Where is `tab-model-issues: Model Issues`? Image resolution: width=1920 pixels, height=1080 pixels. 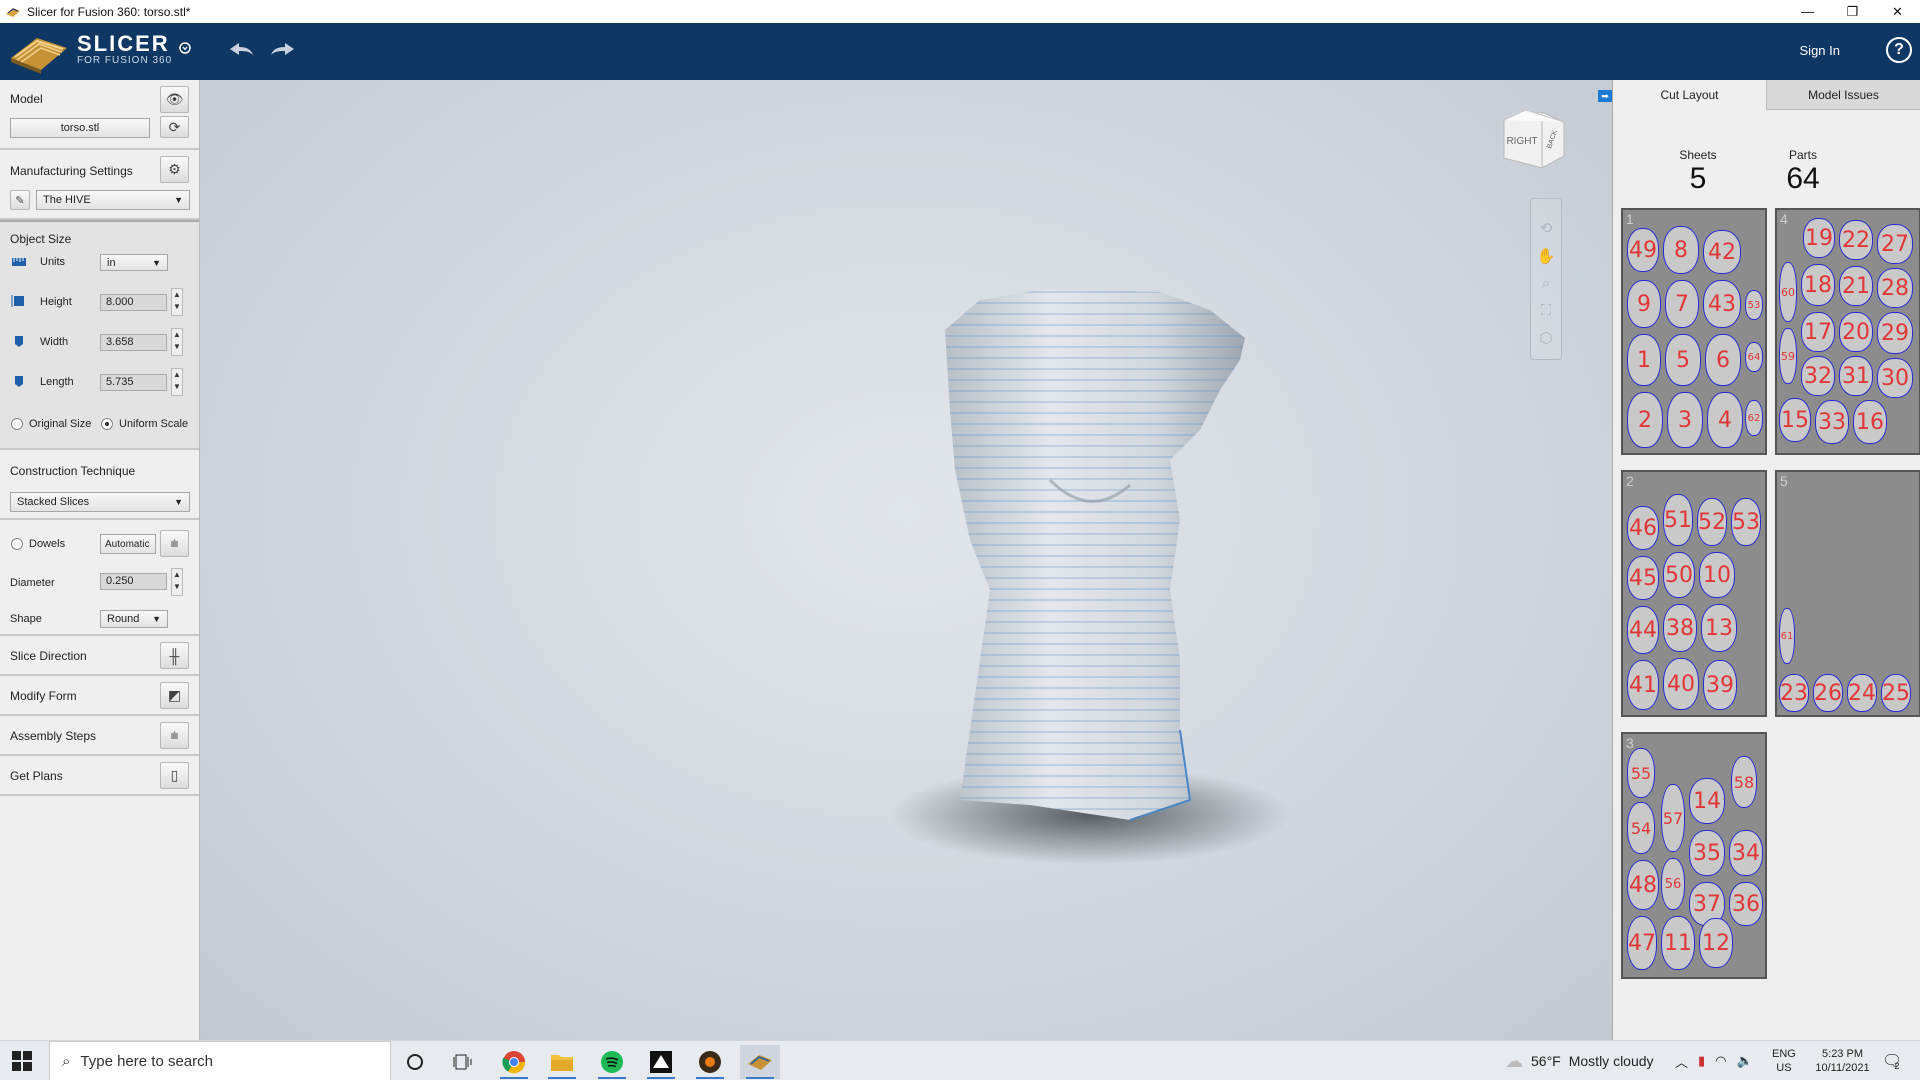
tab-model-issues: Model Issues is located at coordinates (1843, 95).